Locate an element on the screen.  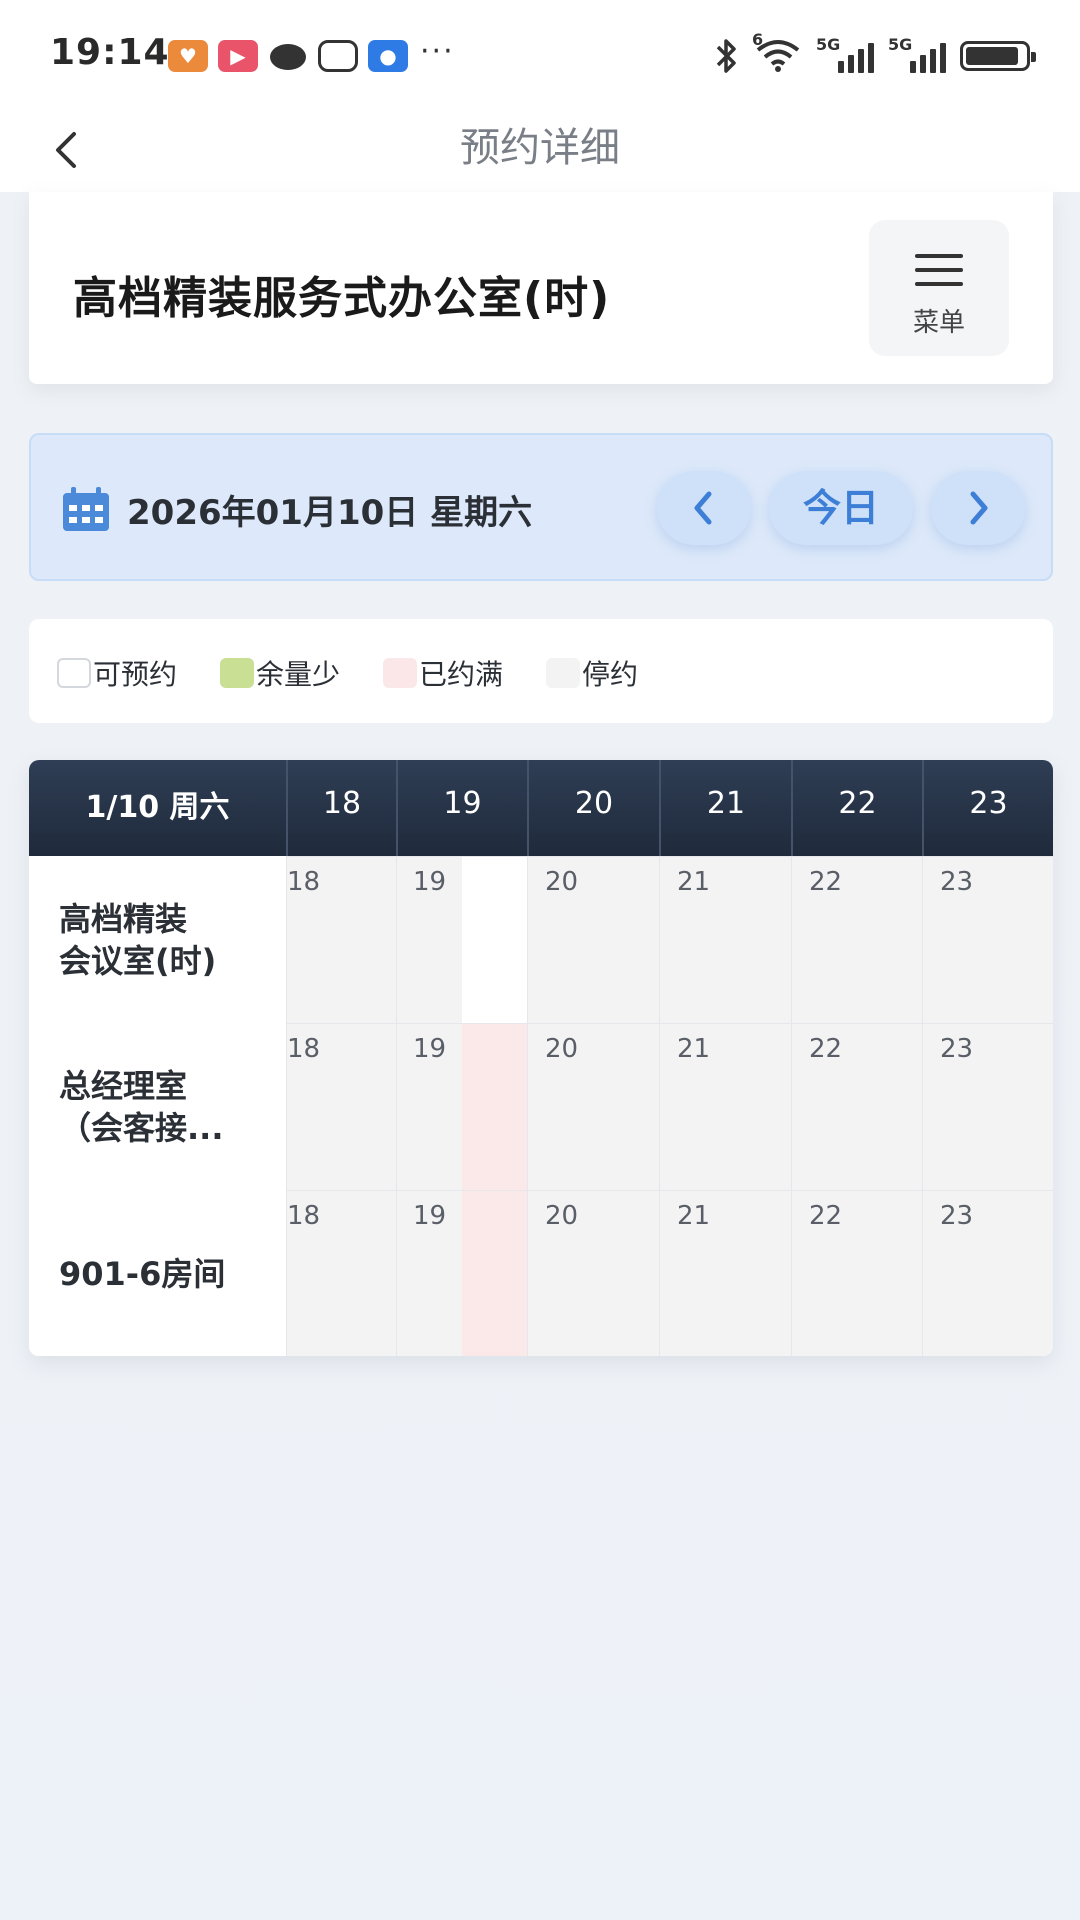
legend-full: 已约满 is located at coordinates (443, 673).